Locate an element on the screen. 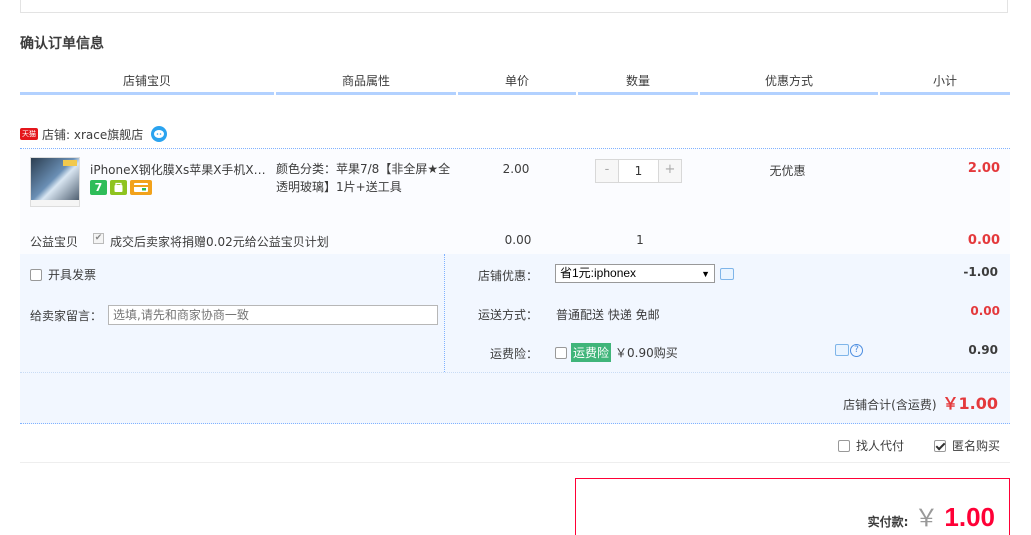  charity-subtotal: 0.00 is located at coordinates (983, 240).